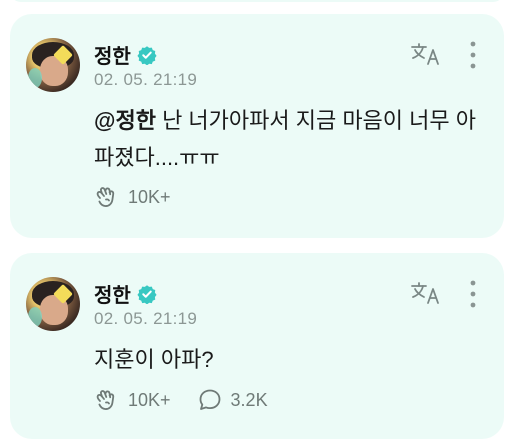 This screenshot has height=446, width=521. Describe the element at coordinates (125, 120) in the screenshot. I see `mention-link: @정한` at that location.